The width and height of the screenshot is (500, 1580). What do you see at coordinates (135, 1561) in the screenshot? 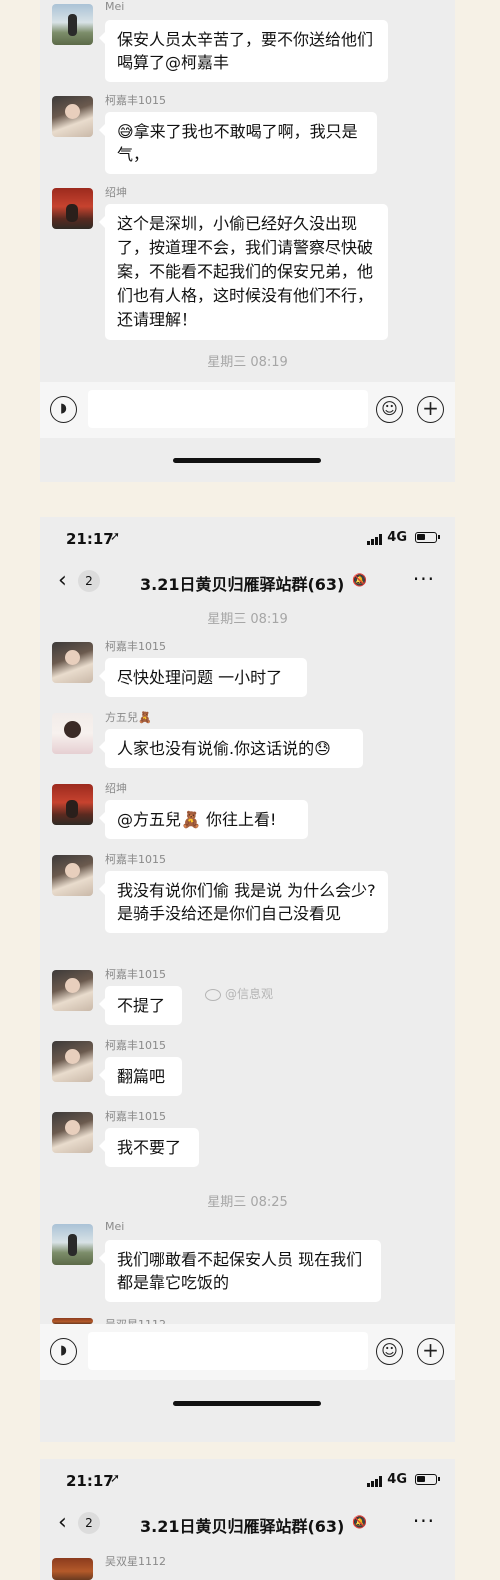
I see `sender-name: 吴双星1112` at bounding box center [135, 1561].